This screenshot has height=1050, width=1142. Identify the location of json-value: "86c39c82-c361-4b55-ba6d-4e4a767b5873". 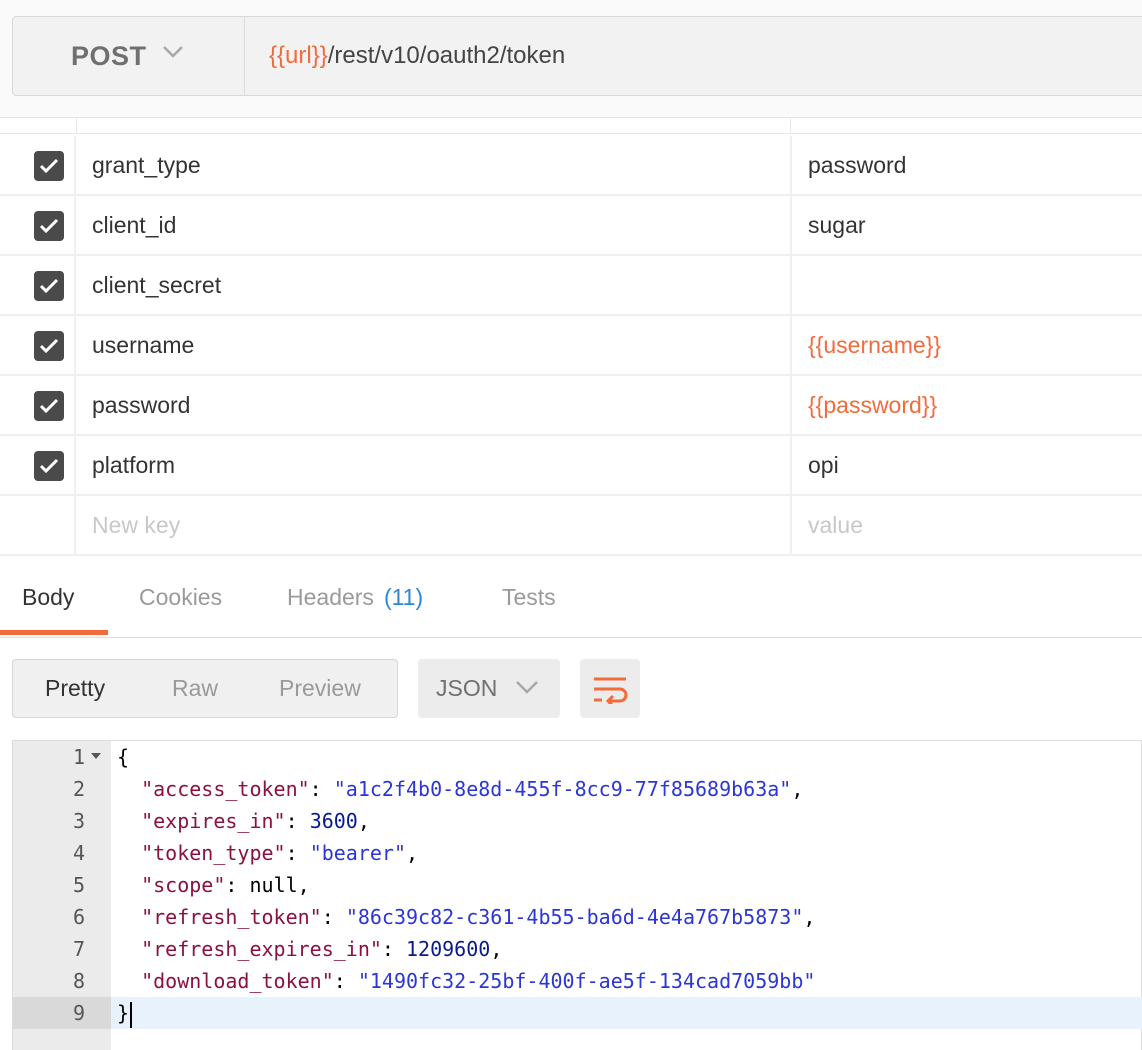
(574, 917).